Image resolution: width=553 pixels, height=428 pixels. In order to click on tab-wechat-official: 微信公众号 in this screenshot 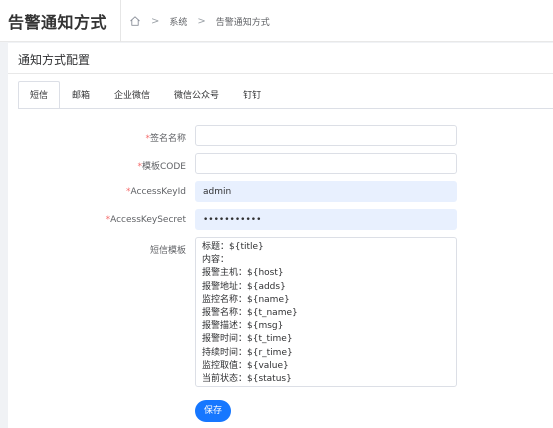, I will do `click(196, 95)`.